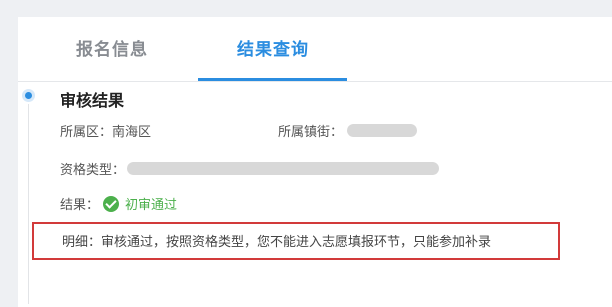  What do you see at coordinates (132, 132) in the screenshot?
I see `district-value: 南海区` at bounding box center [132, 132].